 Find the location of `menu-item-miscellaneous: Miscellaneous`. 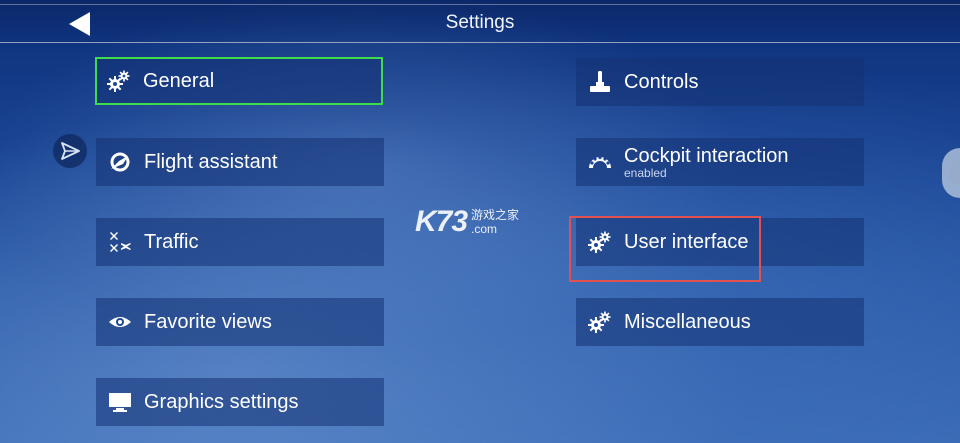

menu-item-miscellaneous: Miscellaneous is located at coordinates (720, 322).